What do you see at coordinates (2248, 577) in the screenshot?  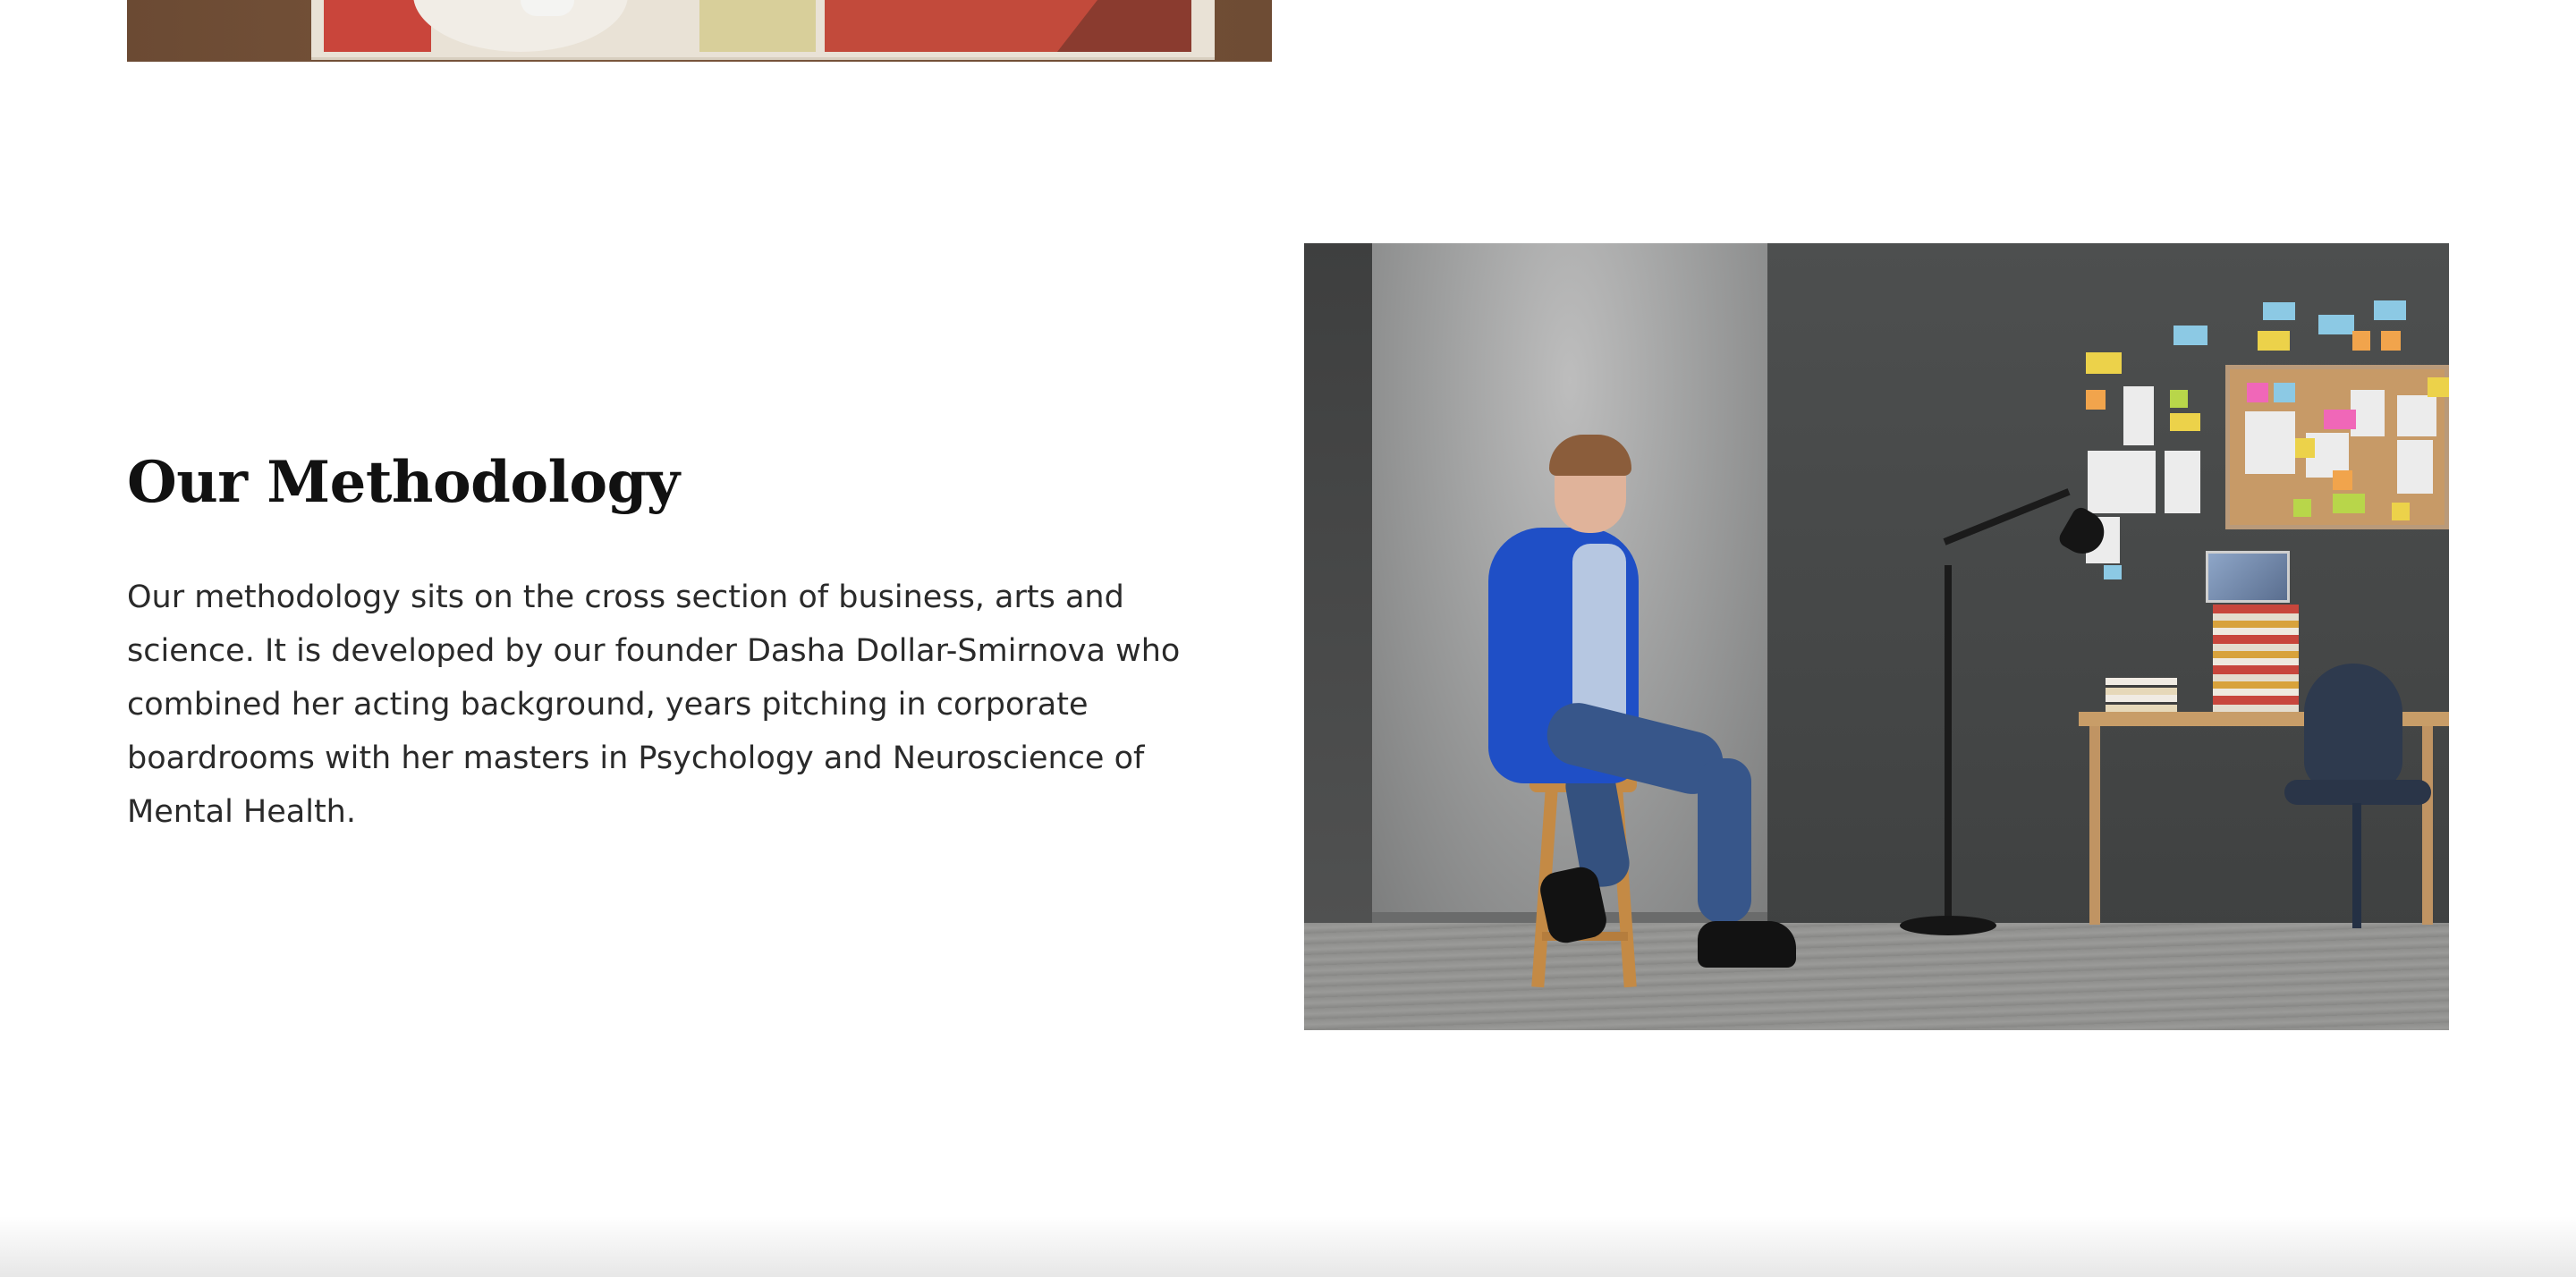 I see `laptop` at bounding box center [2248, 577].